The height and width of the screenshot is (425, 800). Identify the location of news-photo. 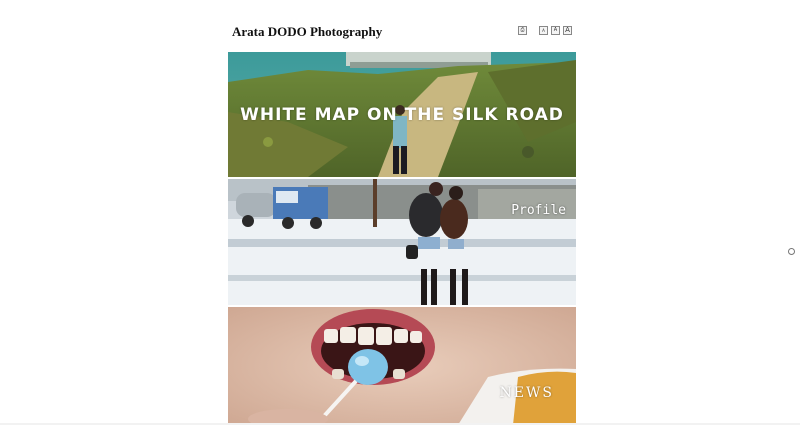
(402, 366).